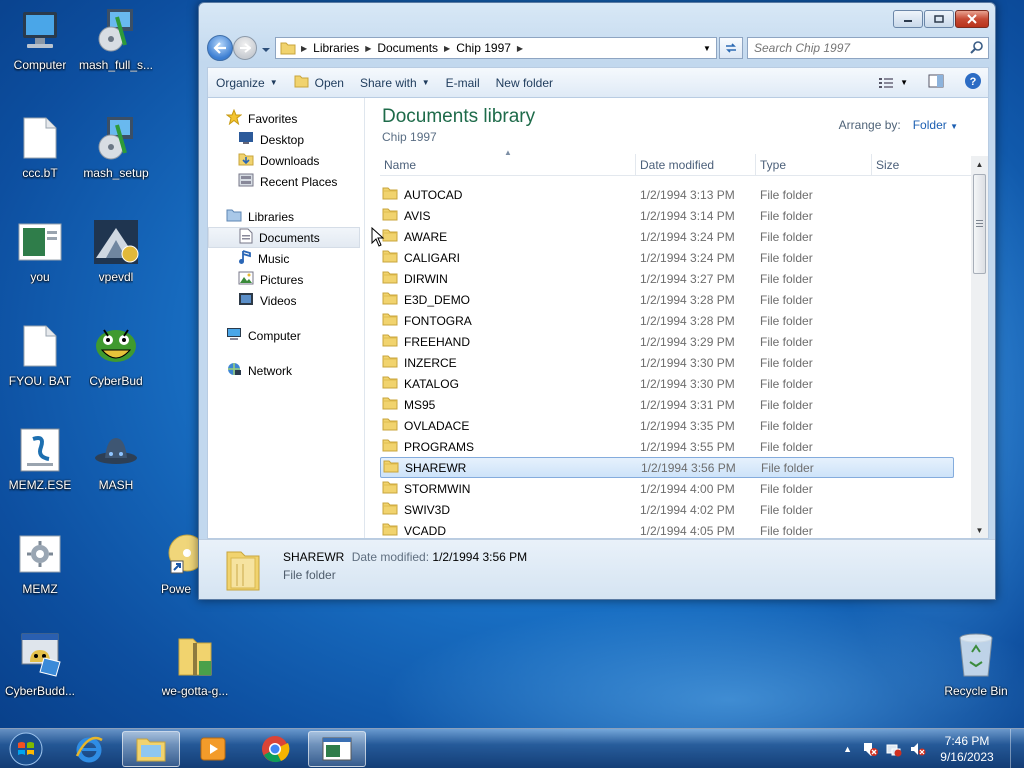 Image resolution: width=1024 pixels, height=768 pixels. Describe the element at coordinates (853, 48) in the screenshot. I see `search-input` at that location.